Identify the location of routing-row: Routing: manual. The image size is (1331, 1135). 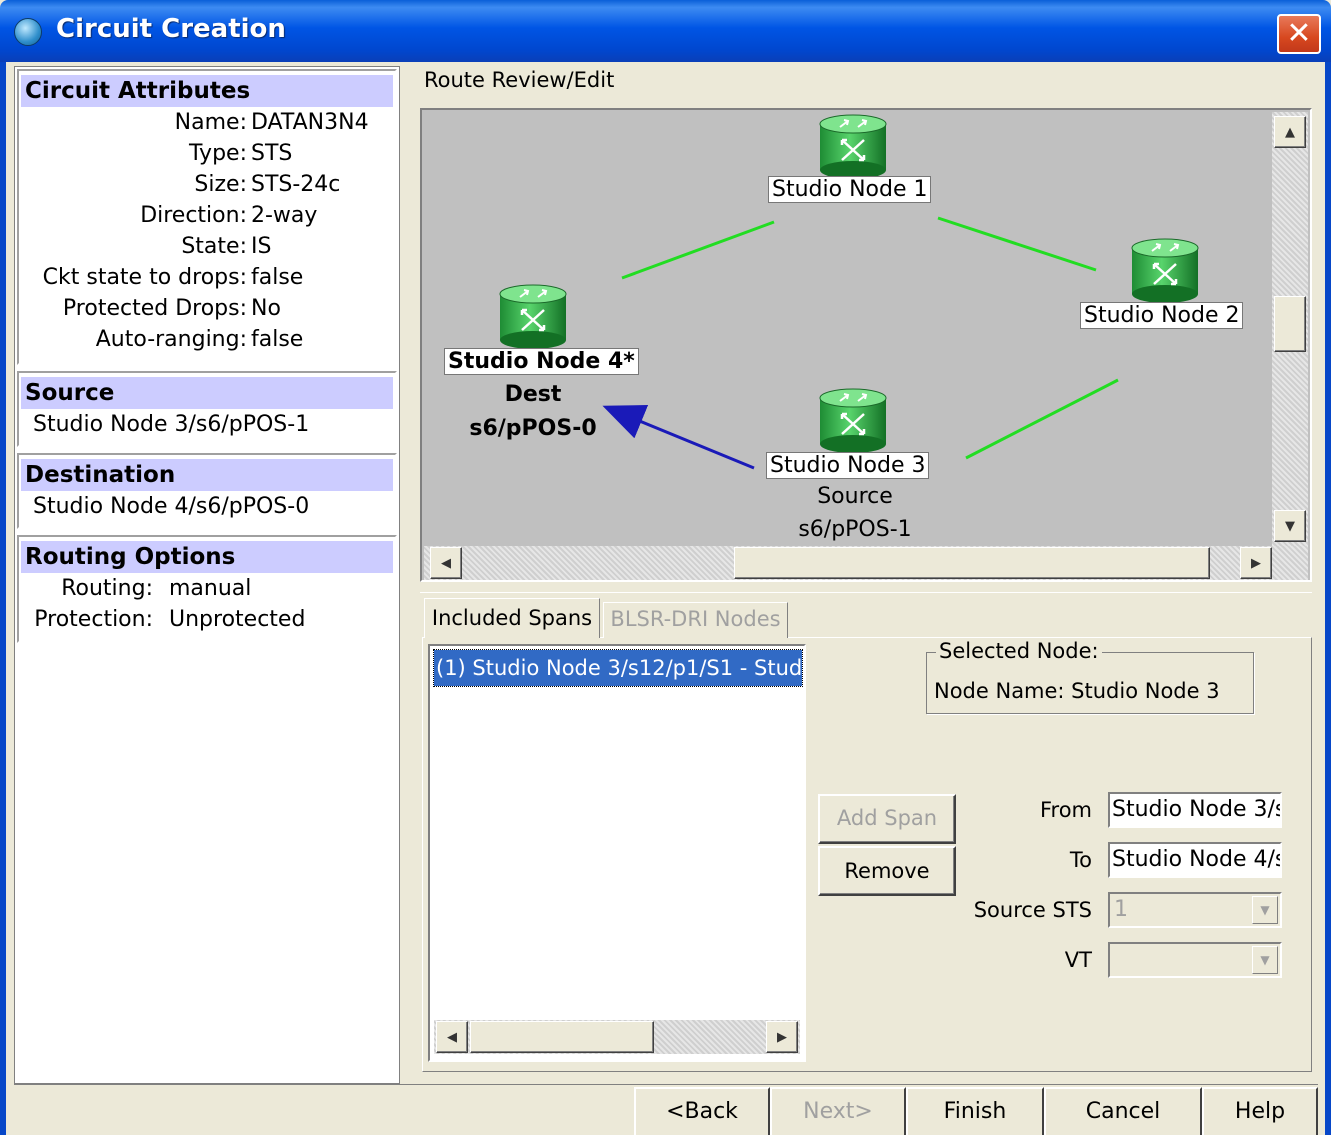
(156, 588).